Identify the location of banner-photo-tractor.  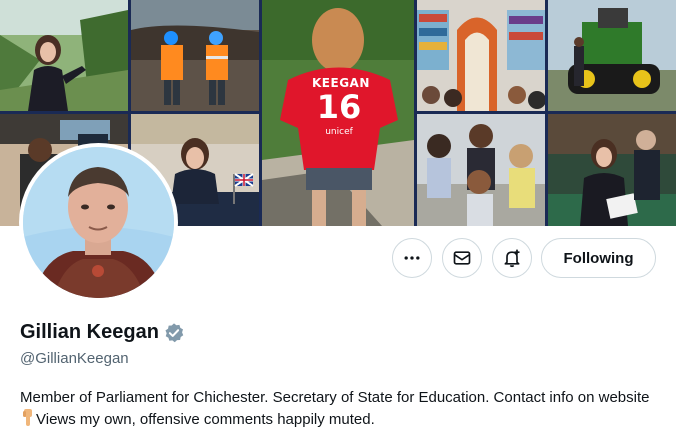
(612, 55).